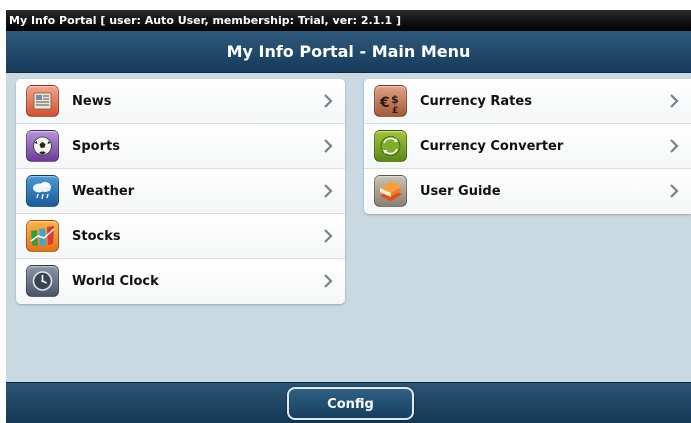  What do you see at coordinates (92, 101) in the screenshot?
I see `menu-item-label: News` at bounding box center [92, 101].